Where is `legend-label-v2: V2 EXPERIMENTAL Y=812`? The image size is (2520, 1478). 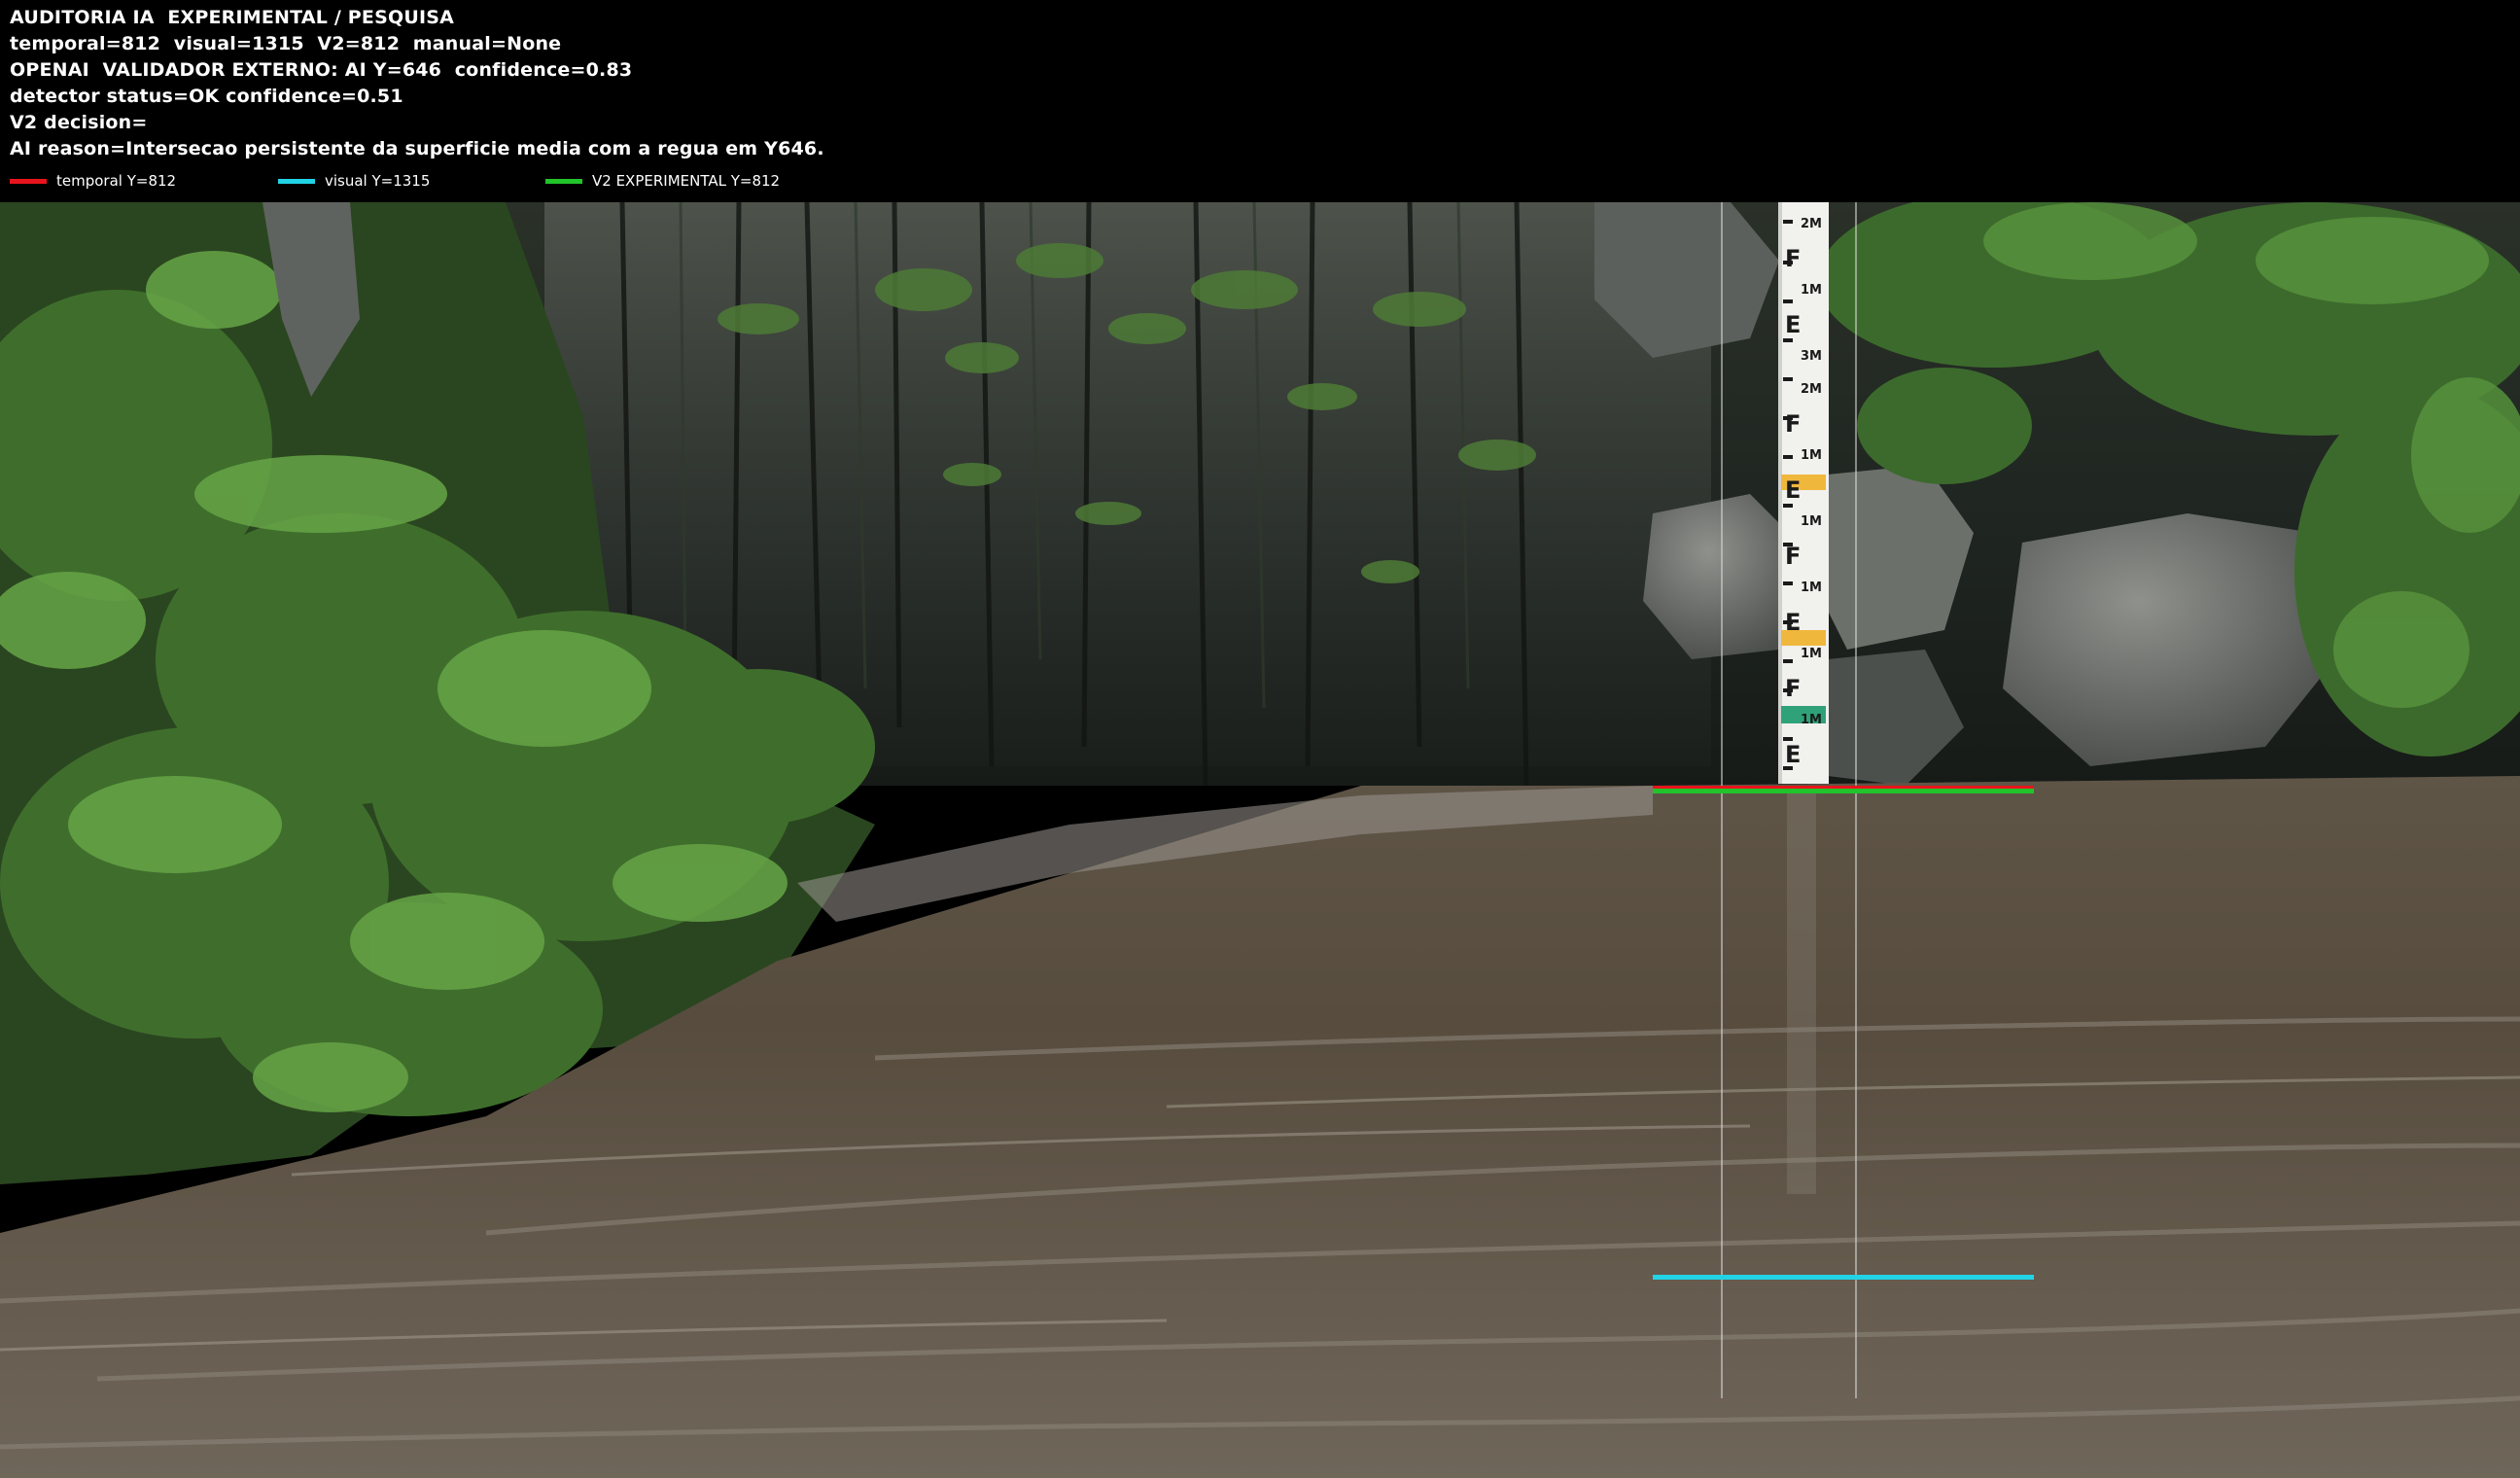
legend-label-v2: V2 EXPERIMENTAL Y=812 is located at coordinates (686, 181).